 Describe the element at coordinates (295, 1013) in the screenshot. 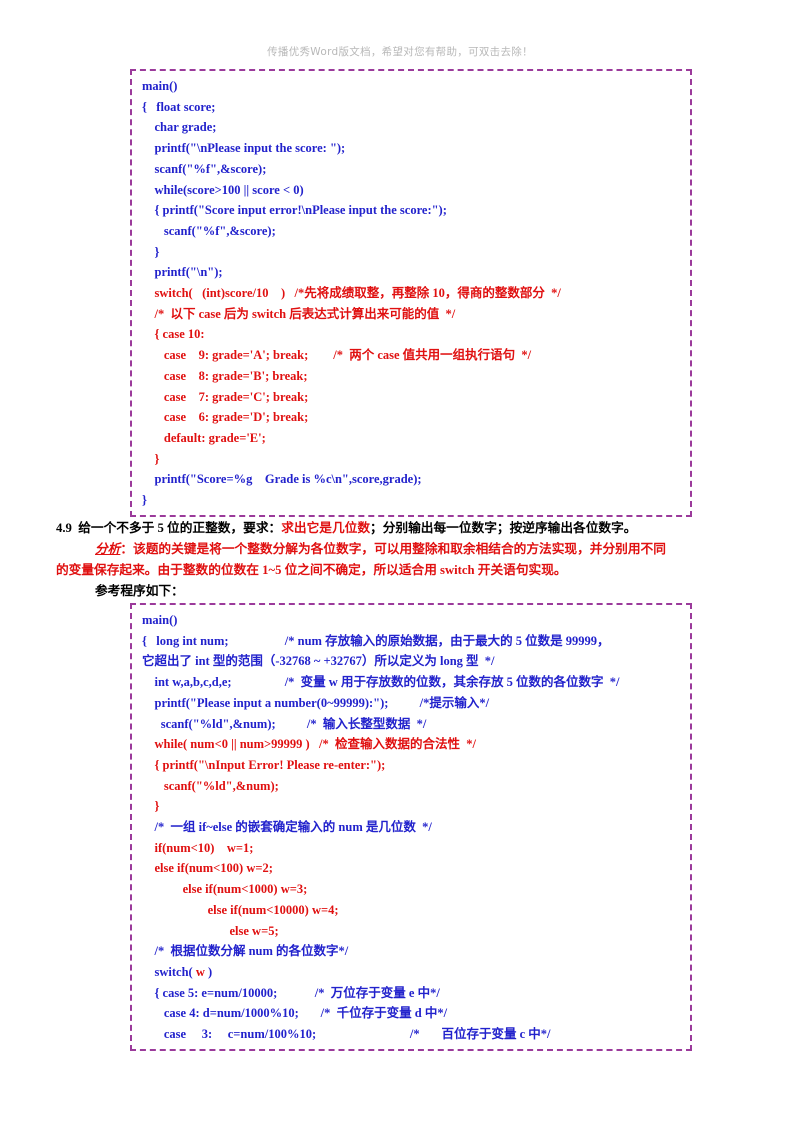

I see `code-line: case 4: d=num/1000%10; /* 千位存于变量 d 中*/` at that location.